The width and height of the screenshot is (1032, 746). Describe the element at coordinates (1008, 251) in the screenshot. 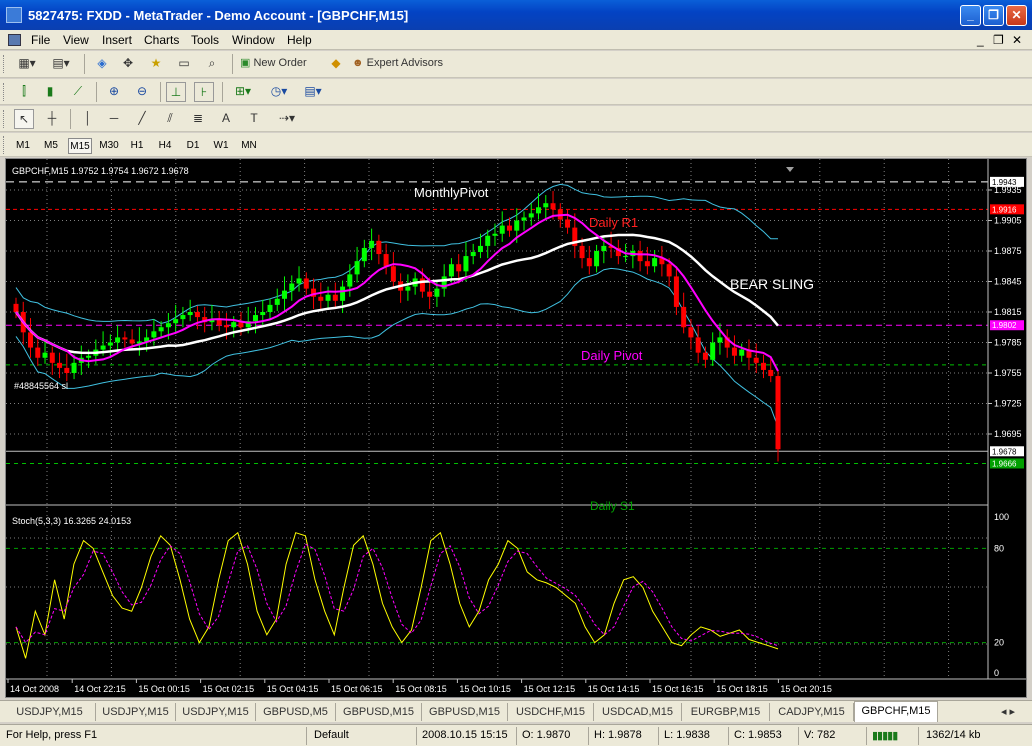

I see `price-tick-label: 1.9875` at that location.